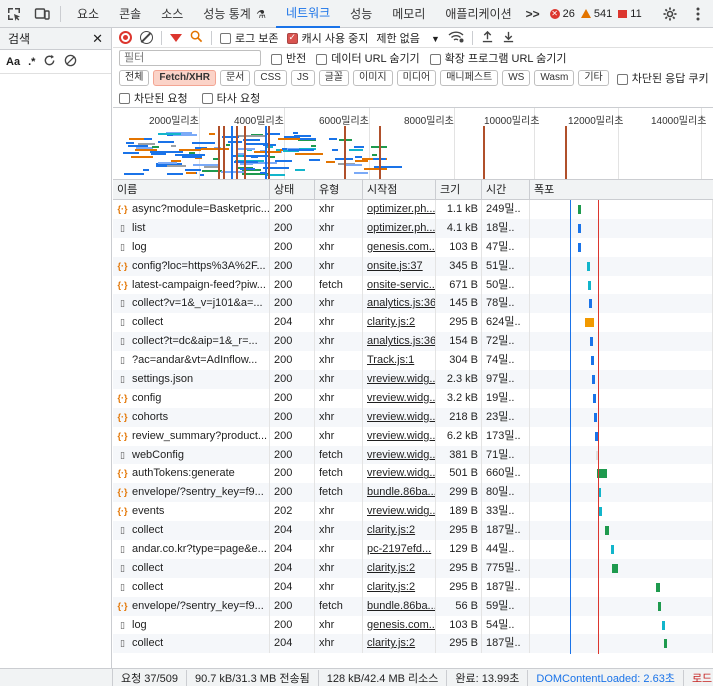  Describe the element at coordinates (302, 78) in the screenshot. I see `type-filter-js: JS` at that location.